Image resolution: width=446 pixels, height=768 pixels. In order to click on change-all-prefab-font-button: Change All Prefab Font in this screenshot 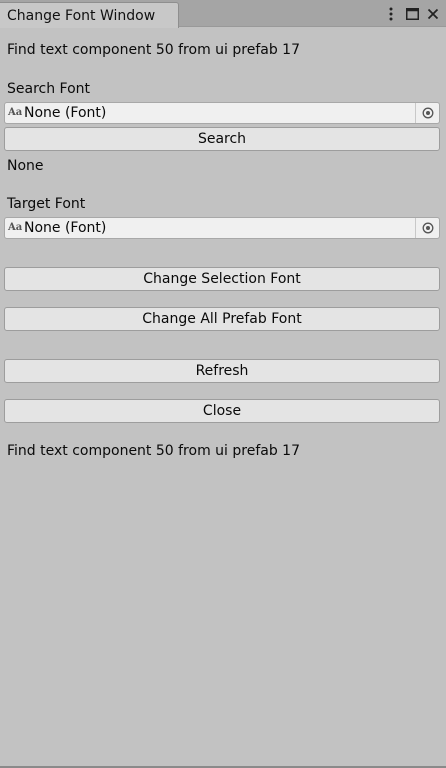, I will do `click(222, 319)`.